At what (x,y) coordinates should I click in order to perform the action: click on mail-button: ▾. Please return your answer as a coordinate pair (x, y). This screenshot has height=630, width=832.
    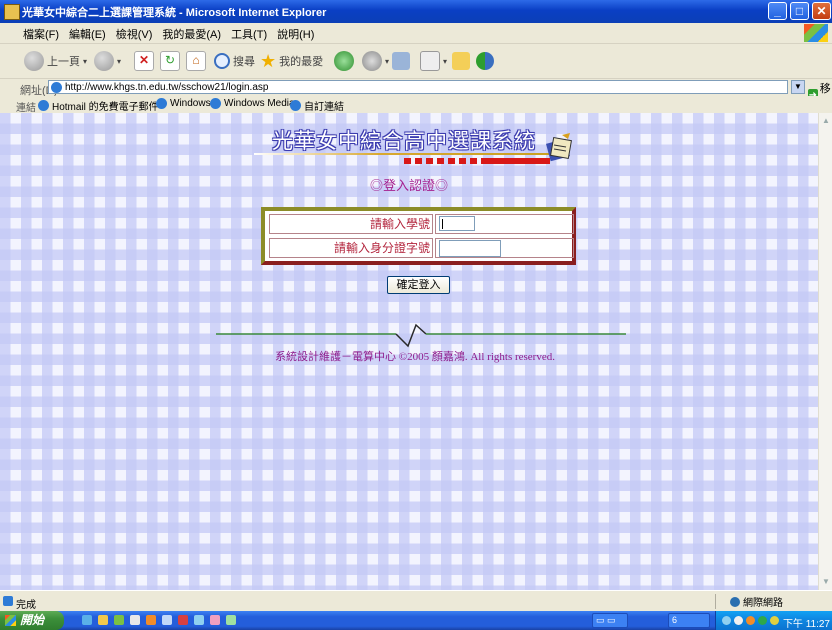
    Looking at the image, I should click on (375, 61).